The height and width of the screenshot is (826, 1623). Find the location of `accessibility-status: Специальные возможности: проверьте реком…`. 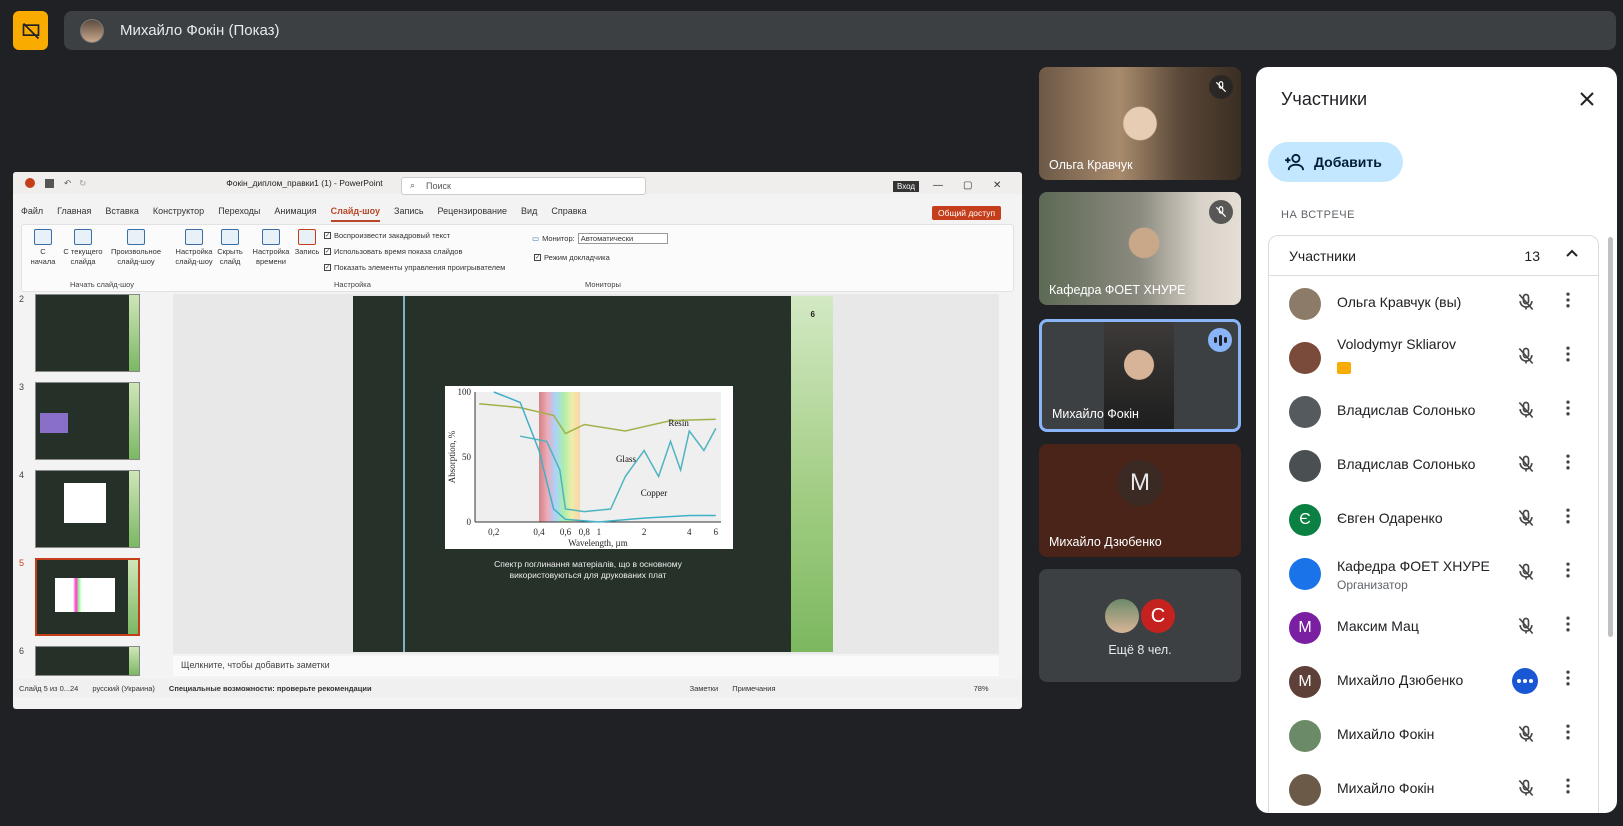

accessibility-status: Специальные возможности: проверьте реком… is located at coordinates (270, 688).